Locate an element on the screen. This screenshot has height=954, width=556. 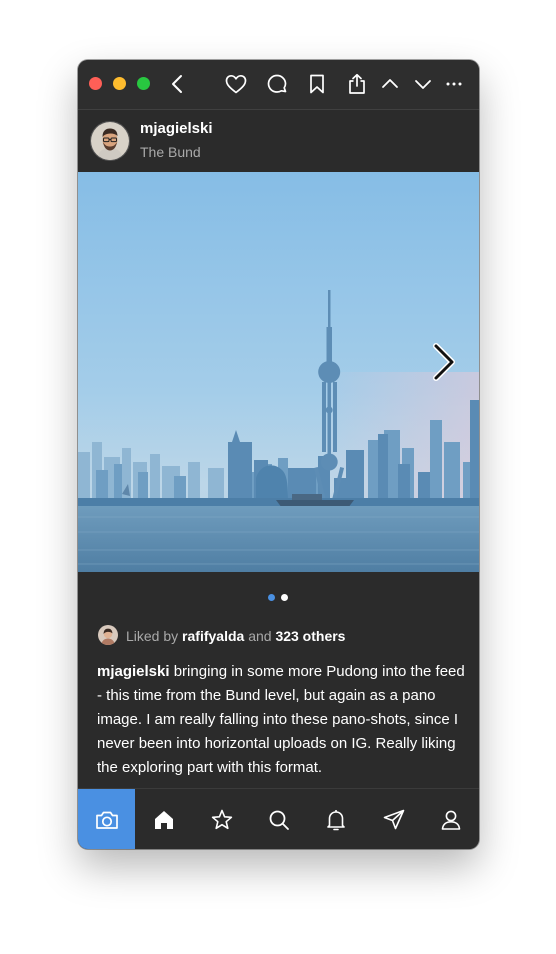
profile-icon is located at coordinates (451, 820).